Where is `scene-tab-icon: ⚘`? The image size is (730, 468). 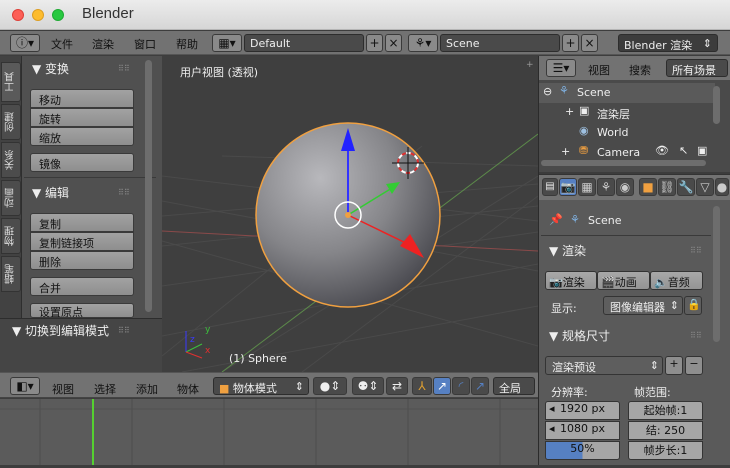 scene-tab-icon: ⚘ is located at coordinates (606, 187).